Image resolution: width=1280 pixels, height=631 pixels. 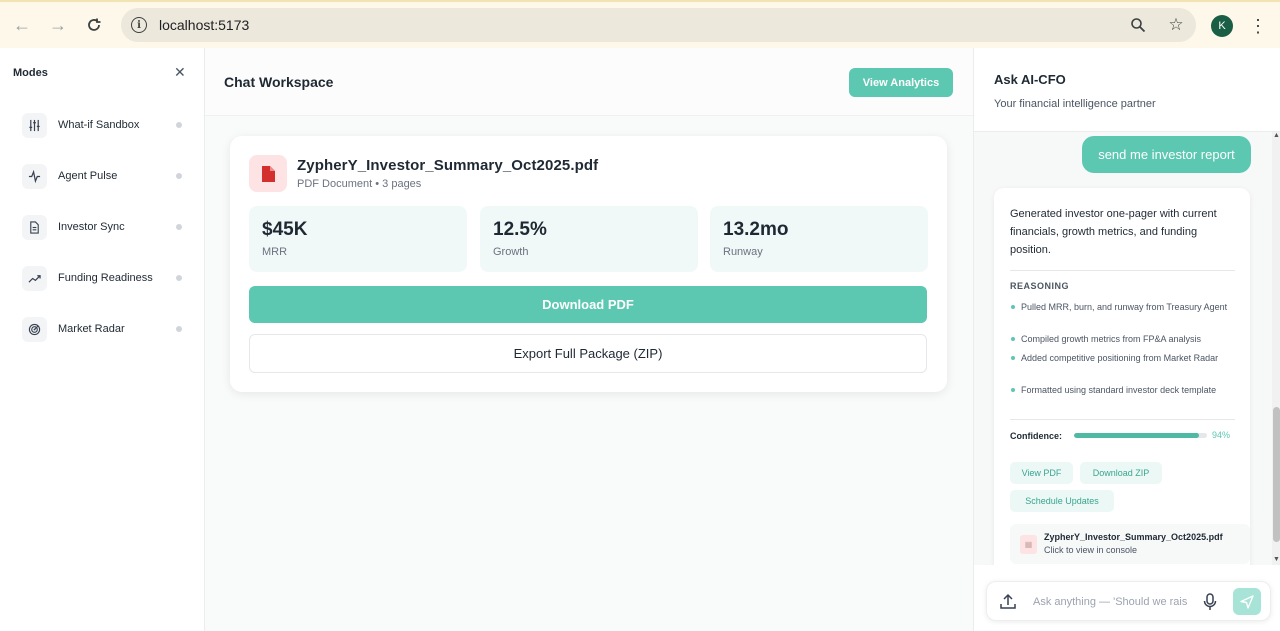 What do you see at coordinates (1221, 435) in the screenshot?
I see `confidence-value: 94%` at bounding box center [1221, 435].